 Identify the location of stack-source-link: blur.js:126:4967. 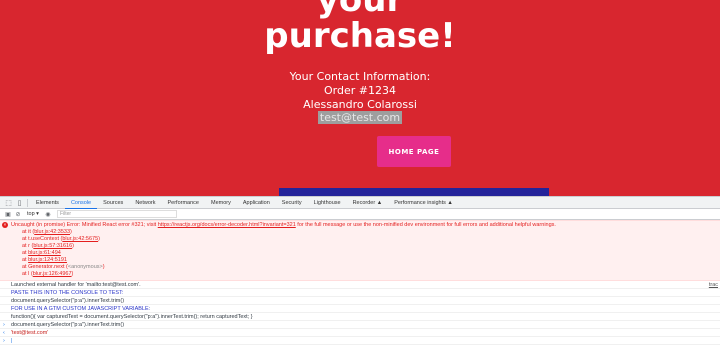
(52, 274).